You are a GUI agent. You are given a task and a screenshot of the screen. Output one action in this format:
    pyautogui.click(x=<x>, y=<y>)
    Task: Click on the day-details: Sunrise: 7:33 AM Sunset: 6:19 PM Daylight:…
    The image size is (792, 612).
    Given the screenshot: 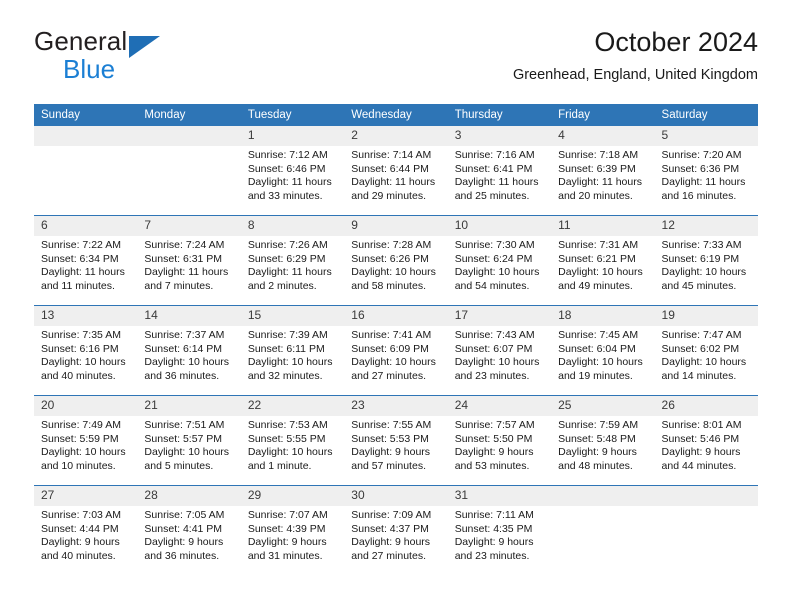 What is the action you would take?
    pyautogui.click(x=706, y=264)
    